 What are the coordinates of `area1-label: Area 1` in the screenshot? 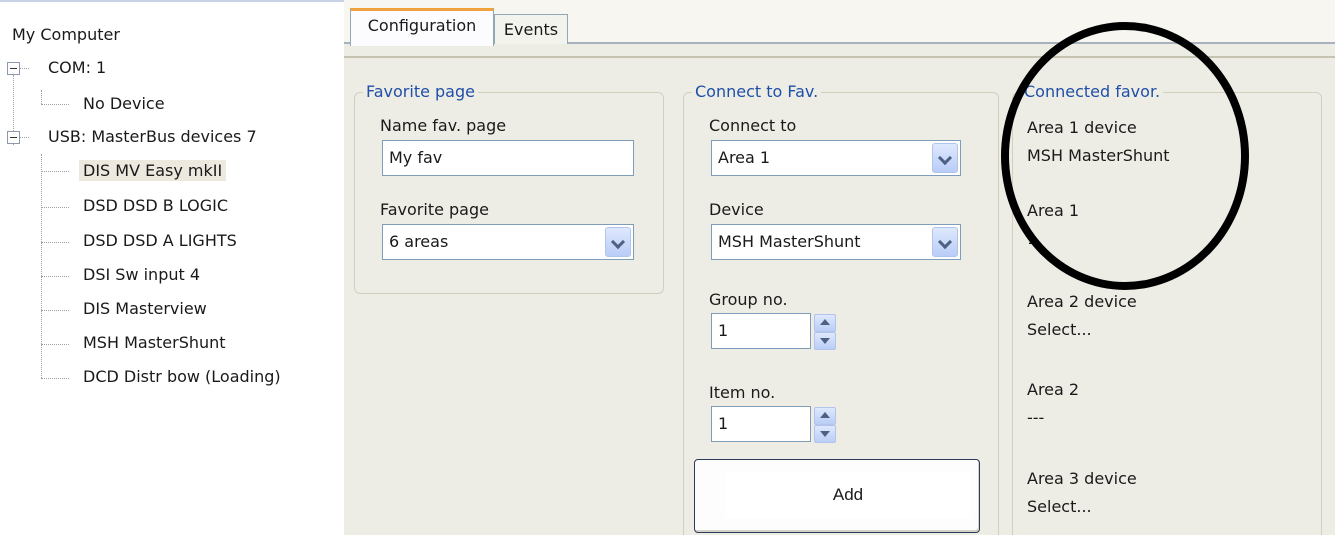 It's located at (1053, 210).